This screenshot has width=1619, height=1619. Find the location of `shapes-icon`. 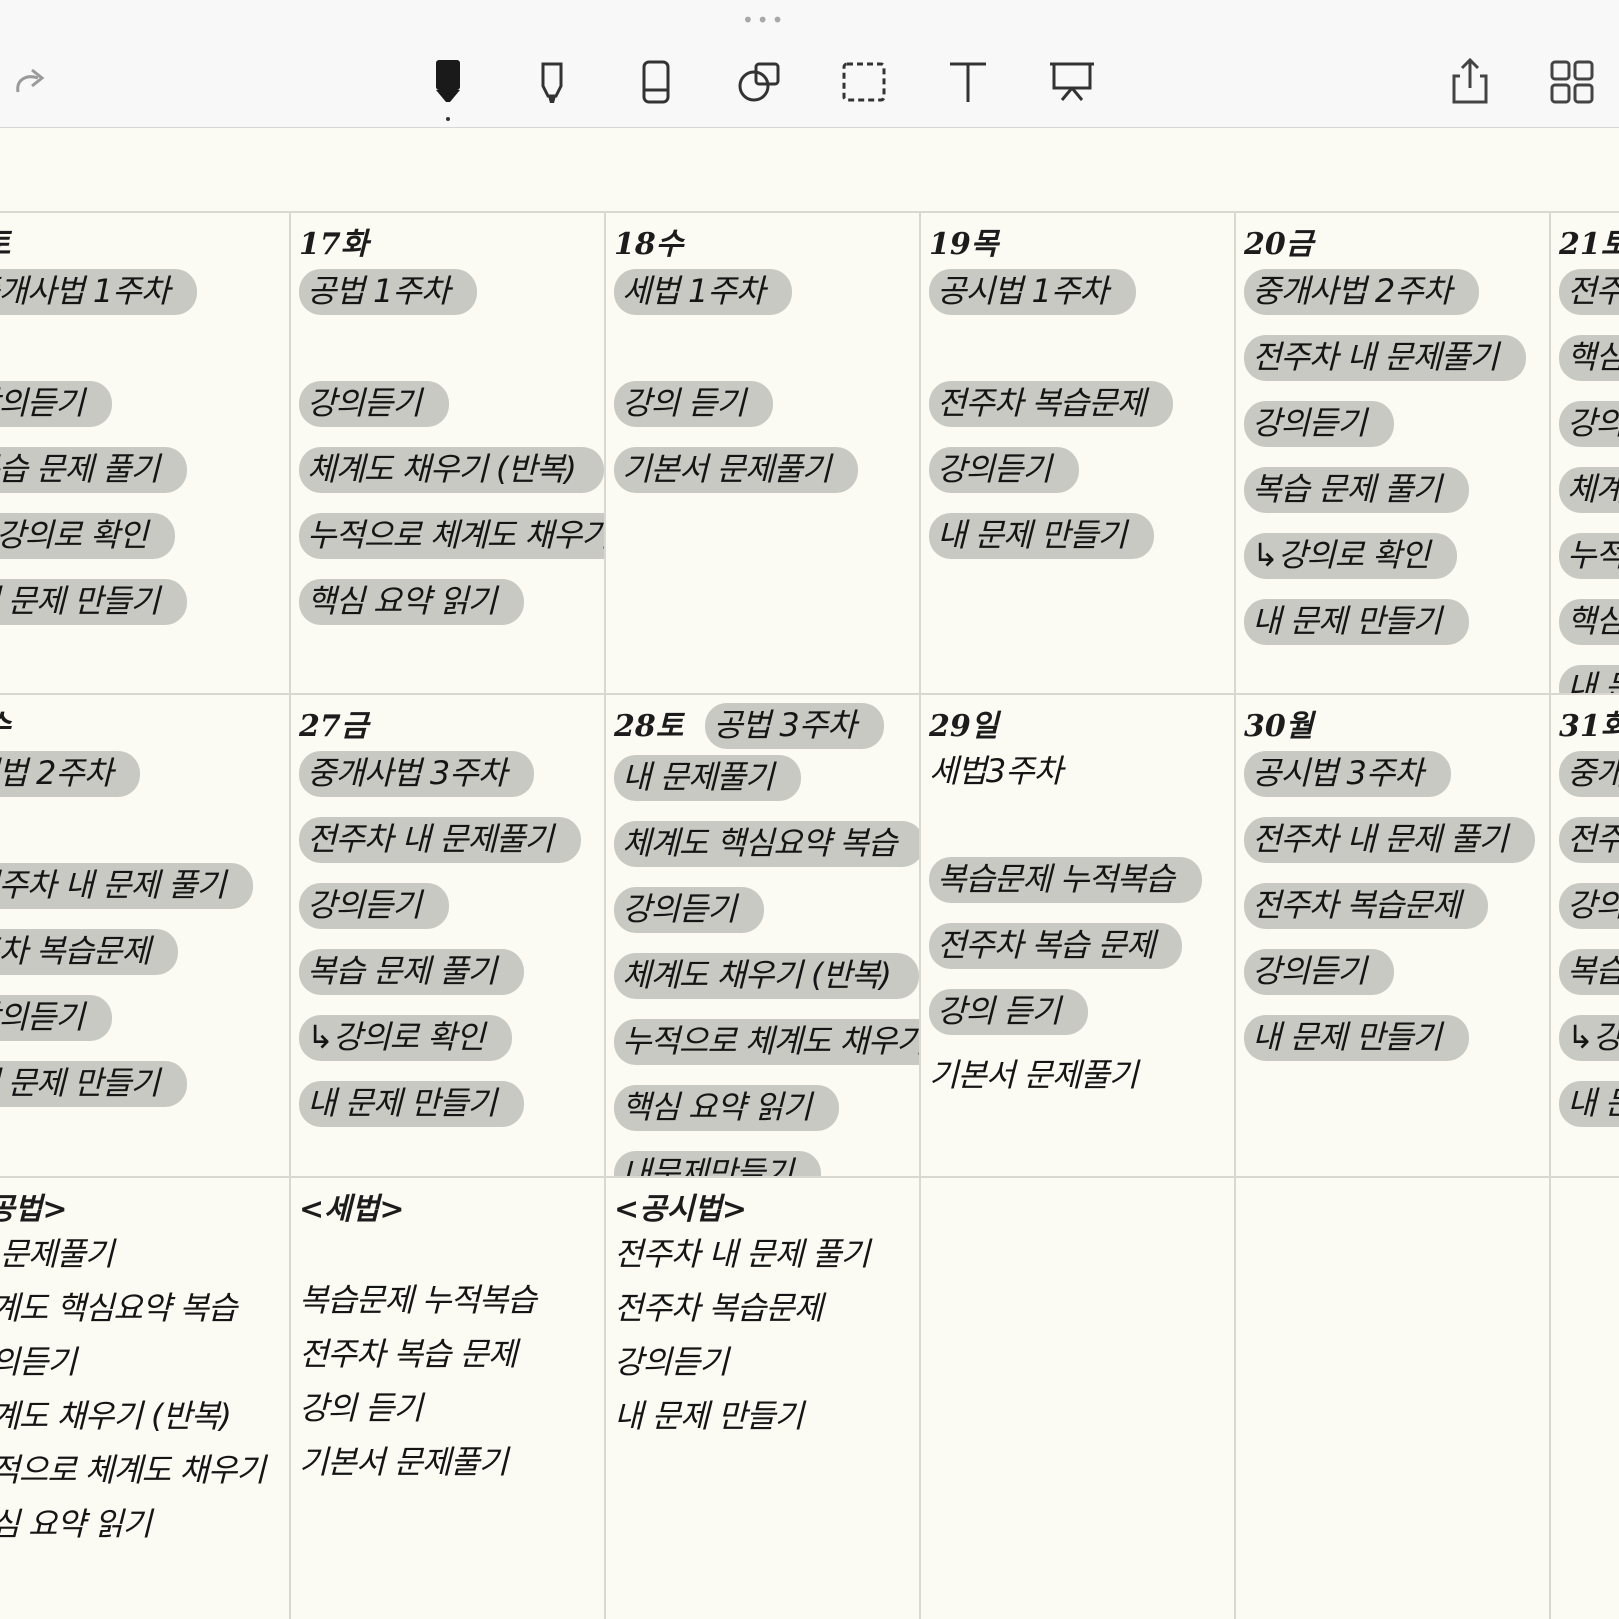

shapes-icon is located at coordinates (760, 82).